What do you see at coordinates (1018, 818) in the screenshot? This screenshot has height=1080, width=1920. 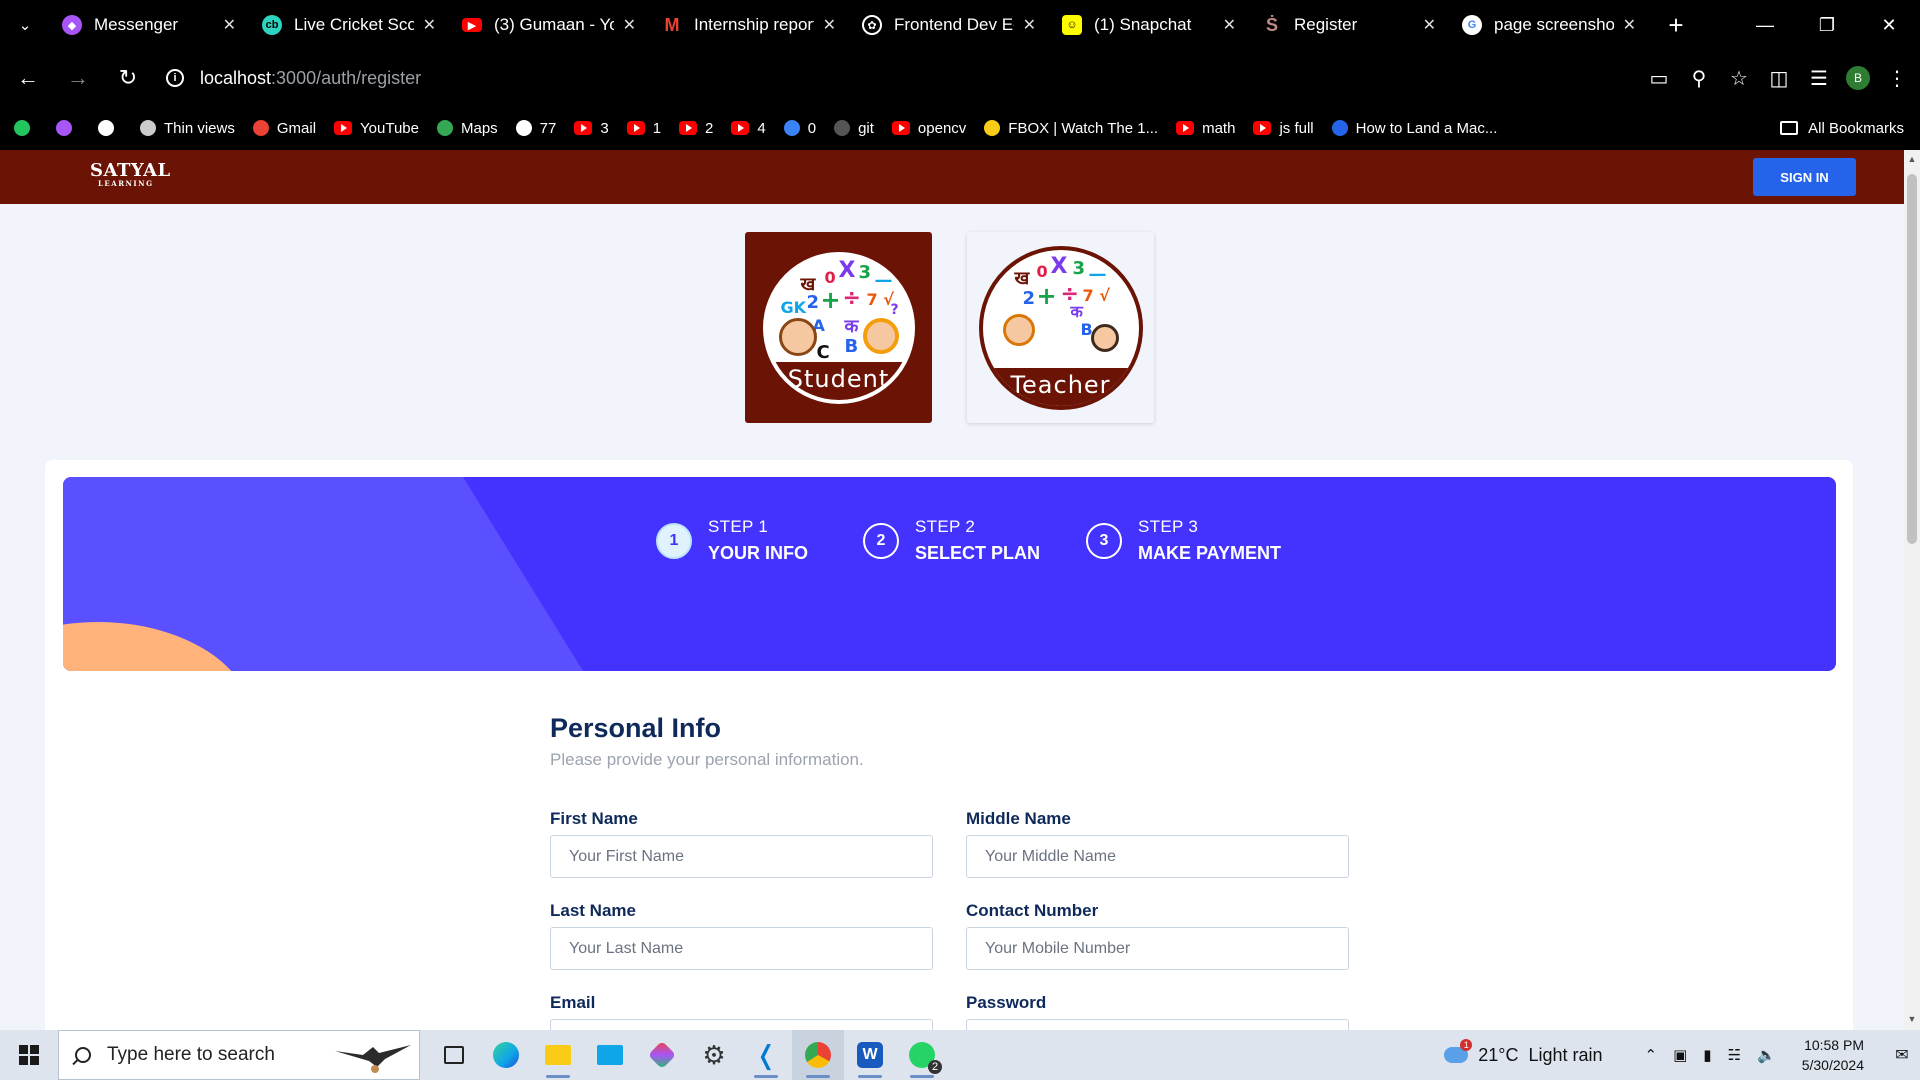 I see `middle-name-label: Middle Name` at bounding box center [1018, 818].